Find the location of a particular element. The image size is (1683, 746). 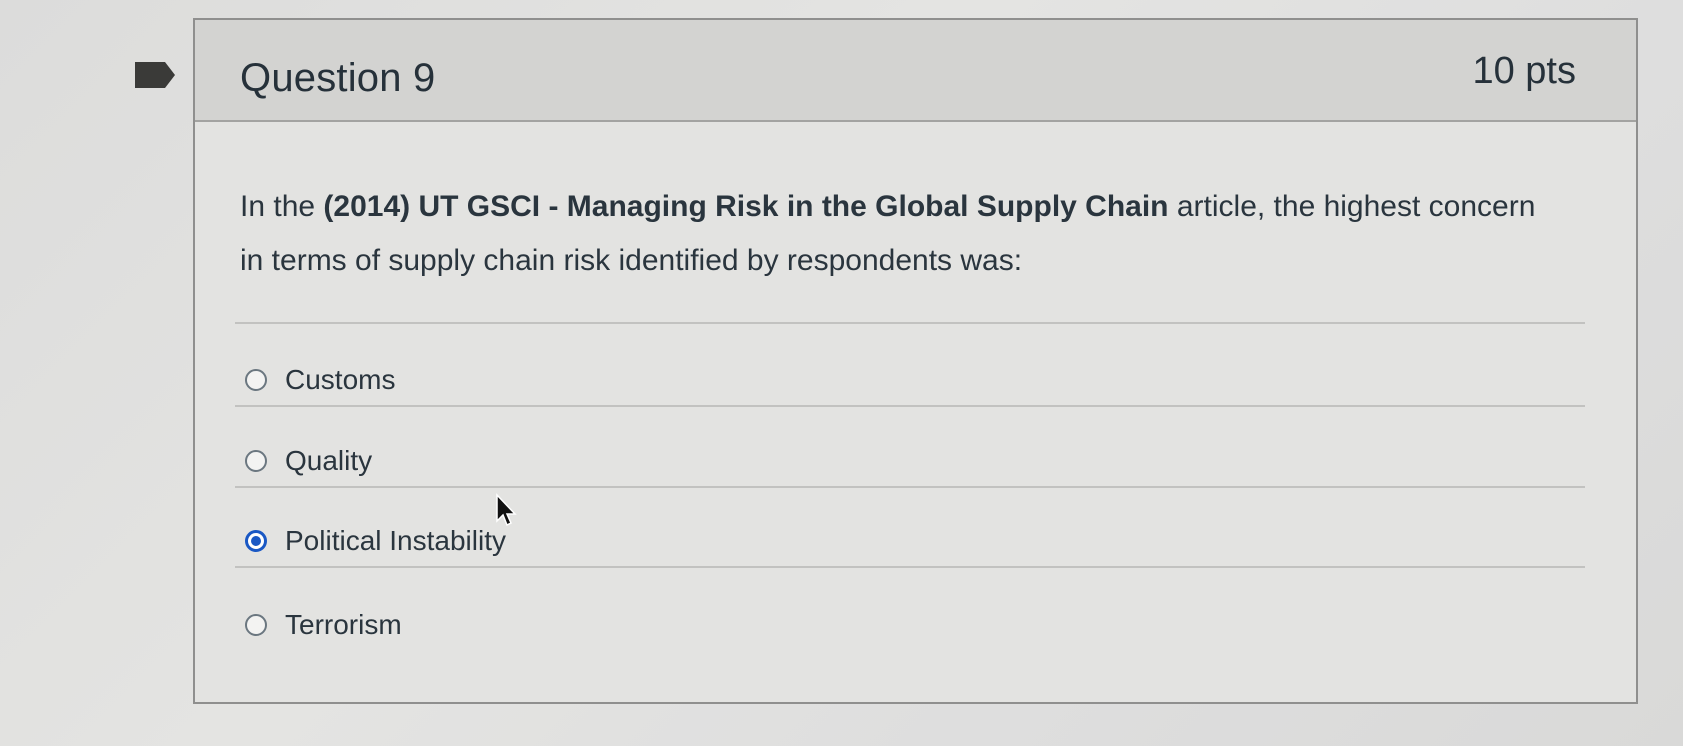

answer-option-terrorism: Terrorism is located at coordinates (323, 625).